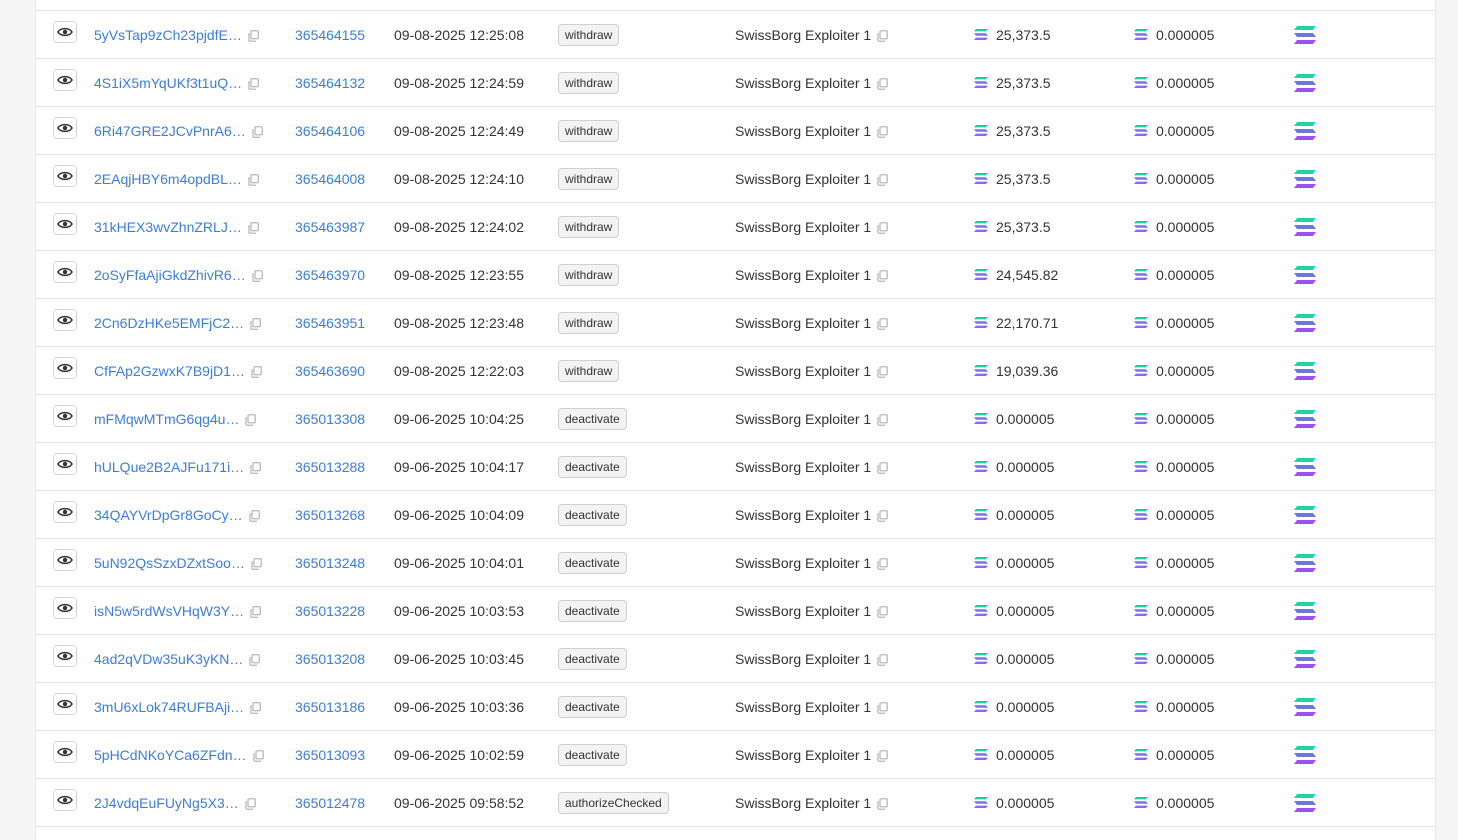 Image resolution: width=1458 pixels, height=840 pixels. Describe the element at coordinates (330, 803) in the screenshot. I see `block-link: 365012478` at that location.